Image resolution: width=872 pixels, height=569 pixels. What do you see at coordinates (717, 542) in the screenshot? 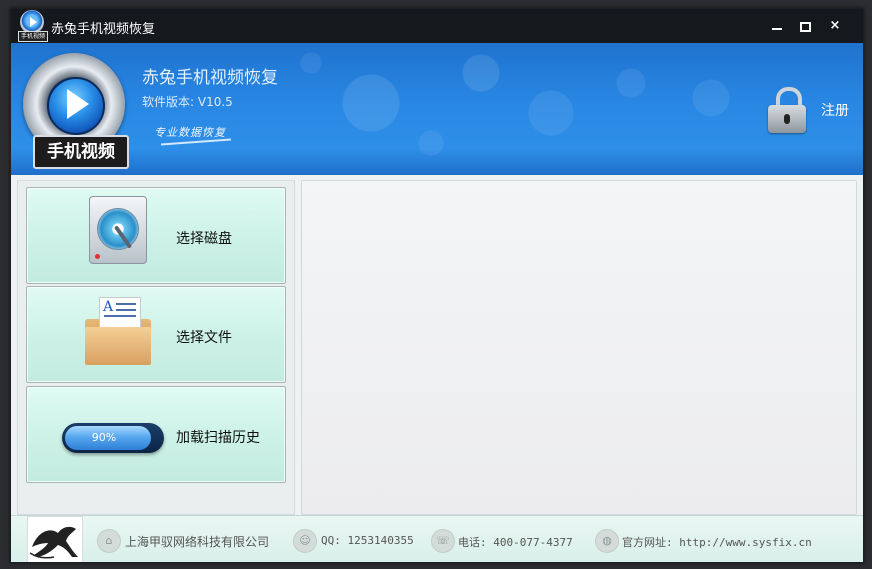
I see `website-link: 官方网址: http://www.sysfix.cn` at bounding box center [717, 542].